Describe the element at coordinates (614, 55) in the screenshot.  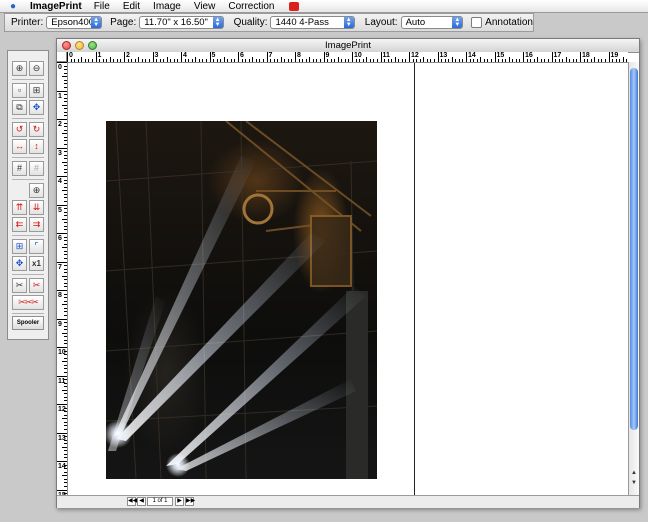
I see `ruler-number: 19` at that location.